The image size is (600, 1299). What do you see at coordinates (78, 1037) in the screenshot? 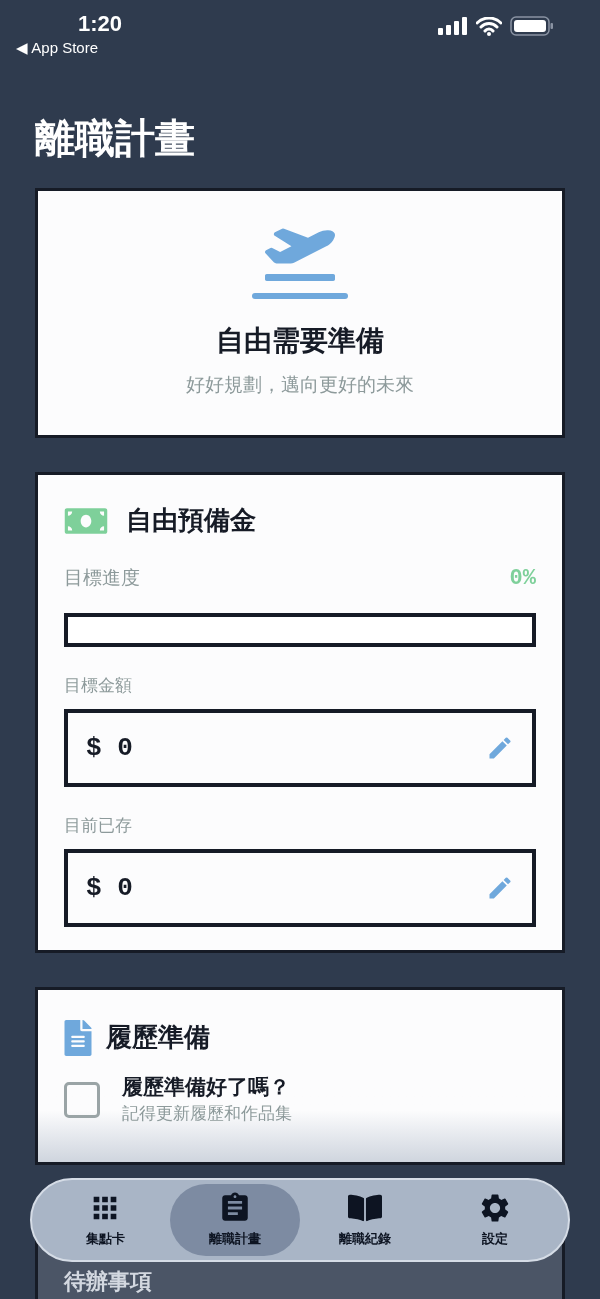
I see `document-icon` at bounding box center [78, 1037].